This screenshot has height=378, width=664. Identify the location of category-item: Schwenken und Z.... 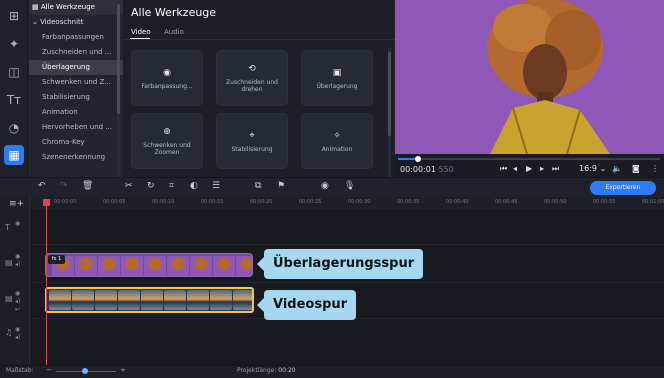
(76, 82).